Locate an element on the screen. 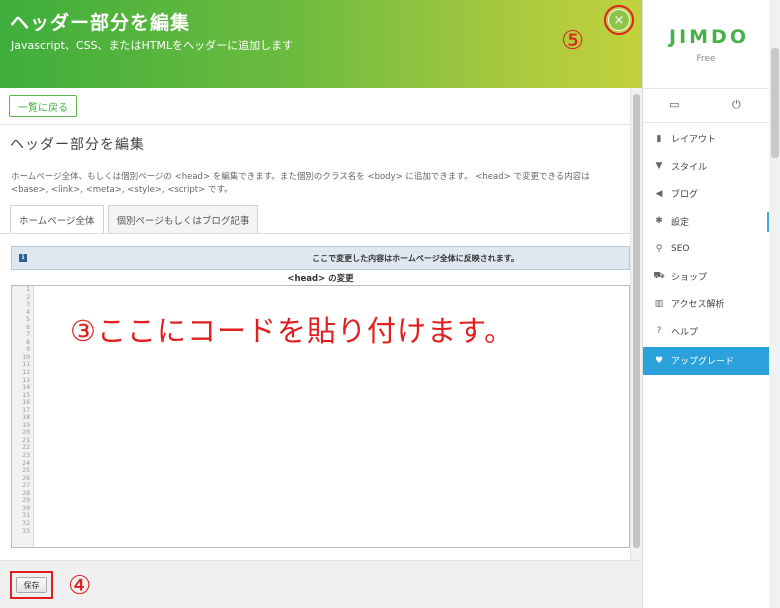 This screenshot has height=608, width=780. header-subtitle: Javascript、CSS、またはHTMLをヘッダーに追加します is located at coordinates (152, 45).